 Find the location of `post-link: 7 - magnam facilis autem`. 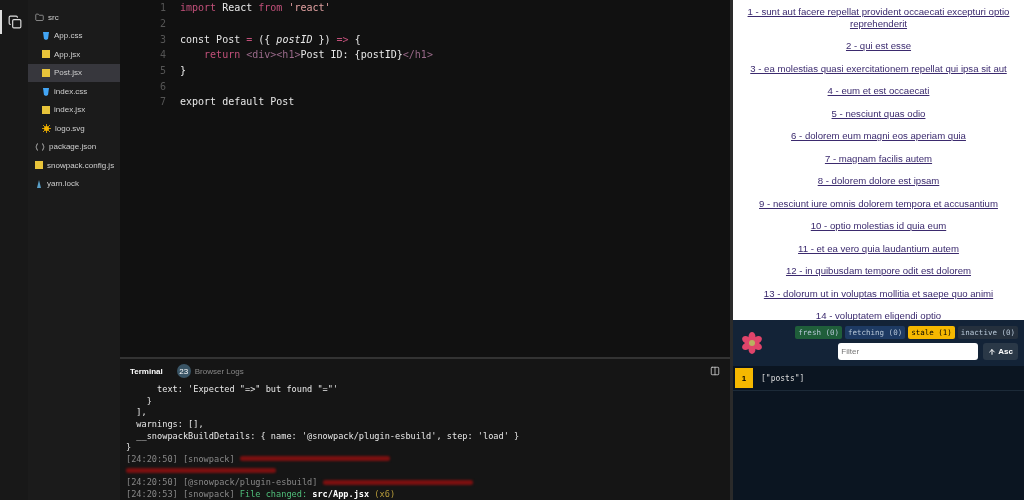

post-link: 7 - magnam facilis autem is located at coordinates (878, 158).